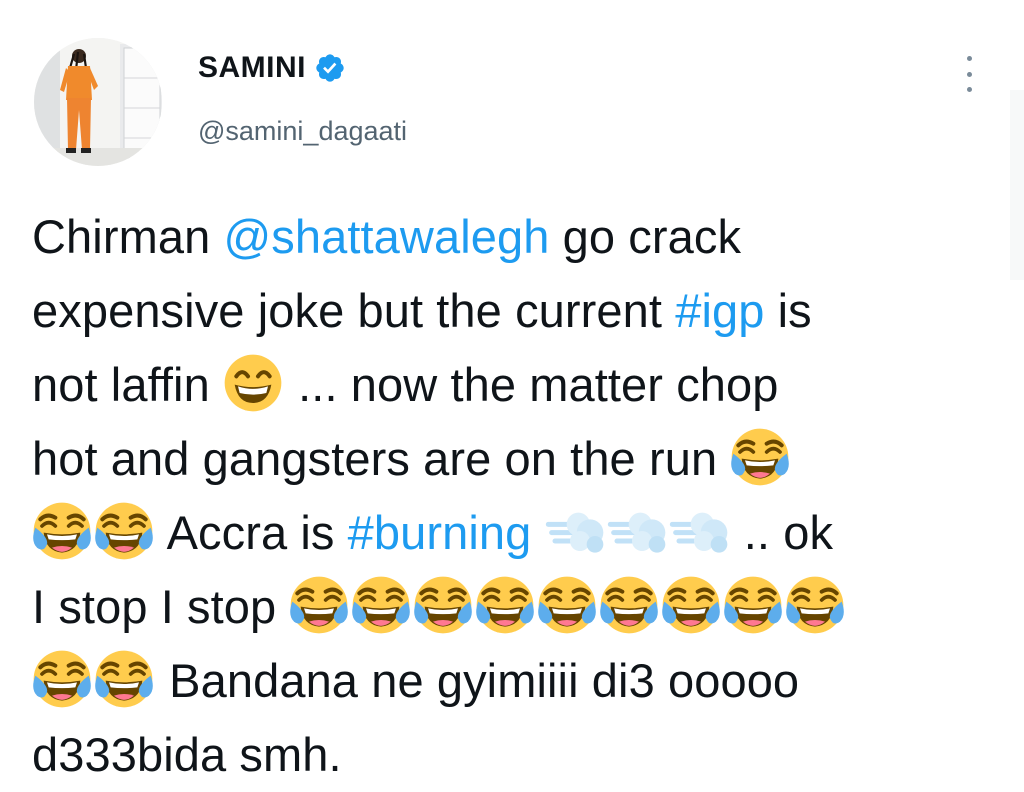 This screenshot has height=792, width=1024. Describe the element at coordinates (969, 58) in the screenshot. I see `more-vertical-icon` at that location.